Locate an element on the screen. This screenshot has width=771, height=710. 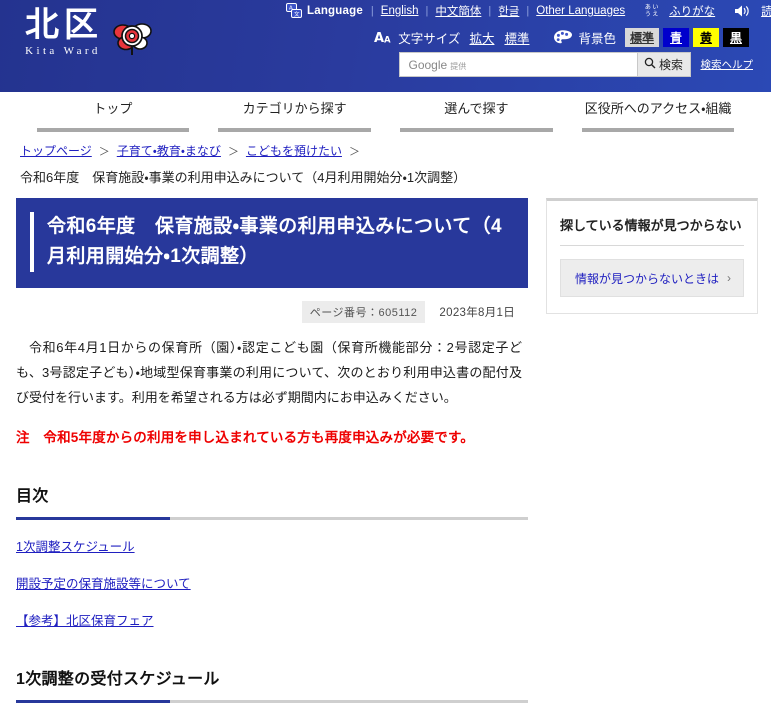
help-card-button-label: 情報が見つからないときは is located at coordinates (647, 278).